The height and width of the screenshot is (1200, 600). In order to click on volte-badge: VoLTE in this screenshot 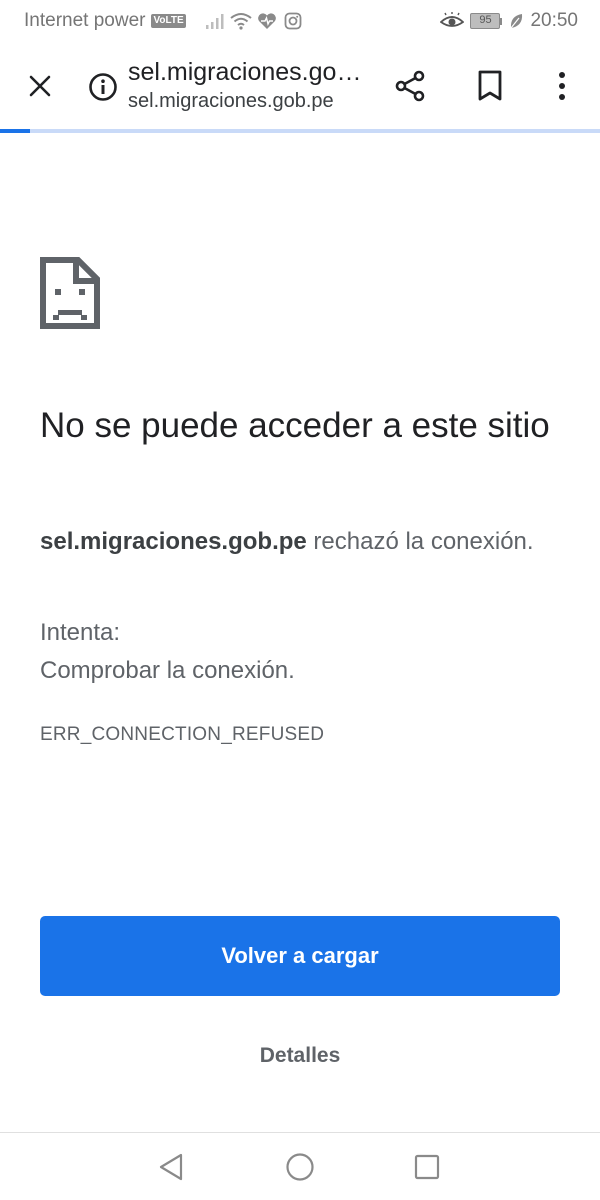, I will do `click(168, 21)`.